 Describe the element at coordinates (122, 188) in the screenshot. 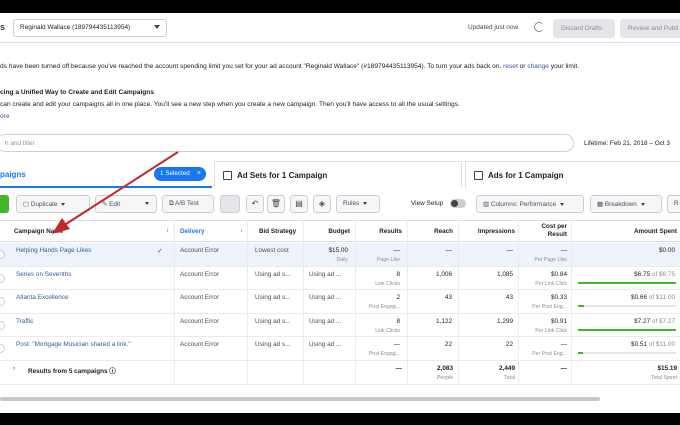

I see `arrow-shaft` at that location.